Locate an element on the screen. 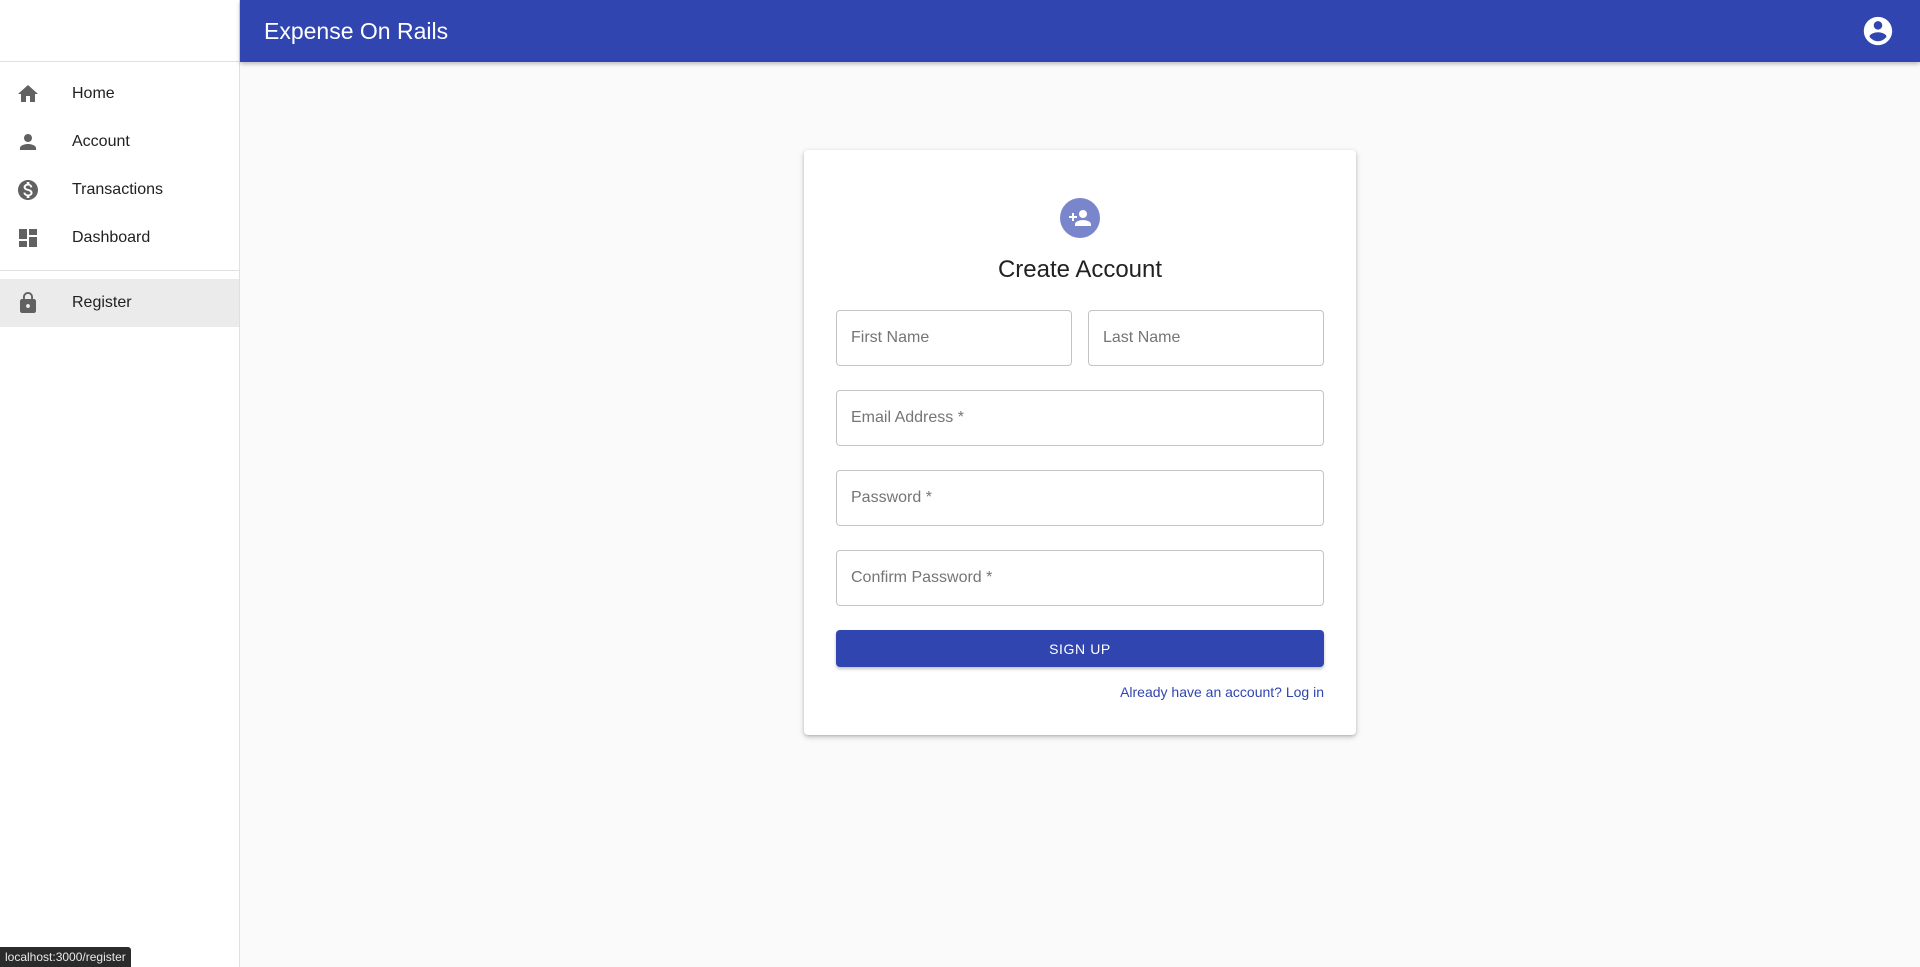 The width and height of the screenshot is (1920, 967). password-field is located at coordinates (1080, 498).